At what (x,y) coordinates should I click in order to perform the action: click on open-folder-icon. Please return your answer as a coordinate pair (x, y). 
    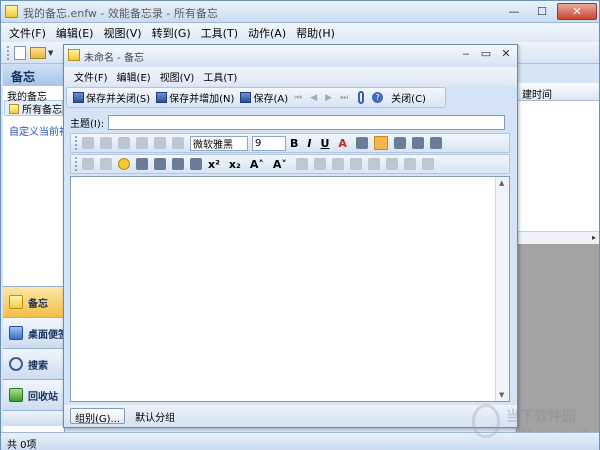
    Looking at the image, I should click on (38, 52).